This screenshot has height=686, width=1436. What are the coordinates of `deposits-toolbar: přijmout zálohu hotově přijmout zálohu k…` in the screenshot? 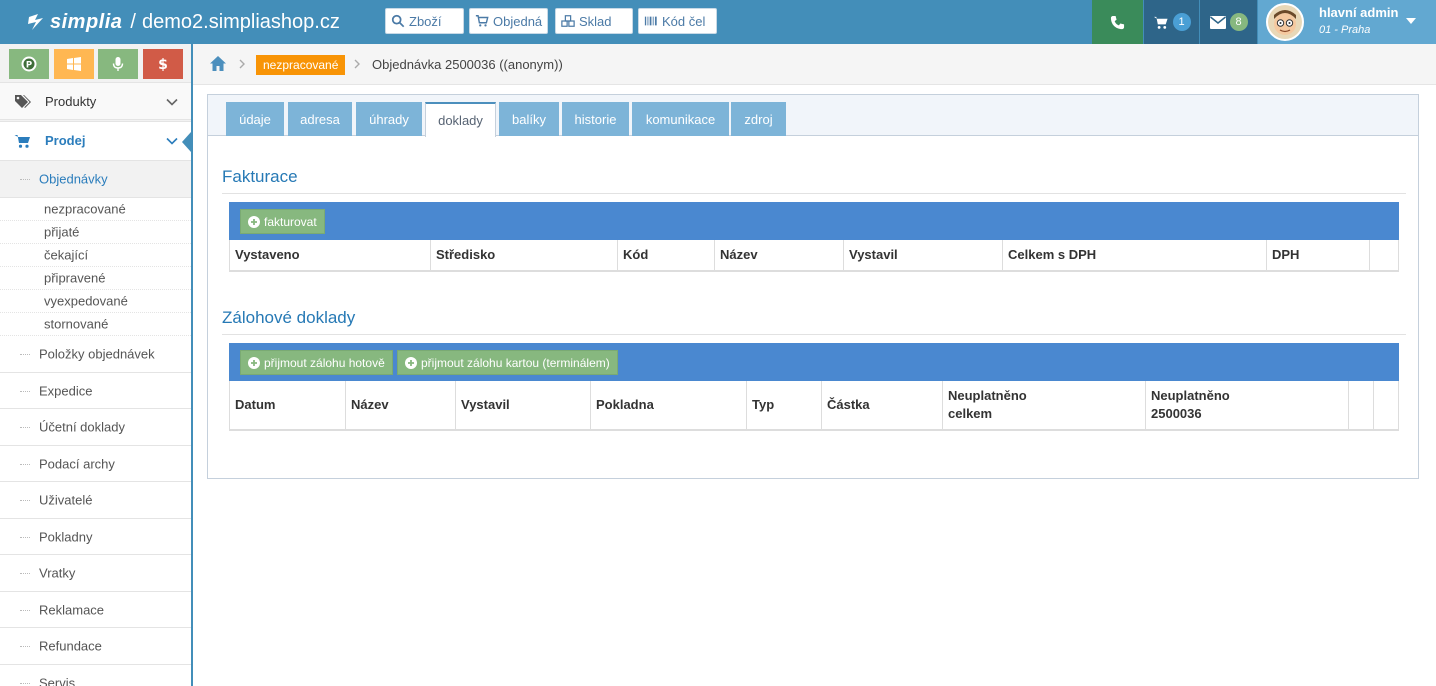 It's located at (814, 362).